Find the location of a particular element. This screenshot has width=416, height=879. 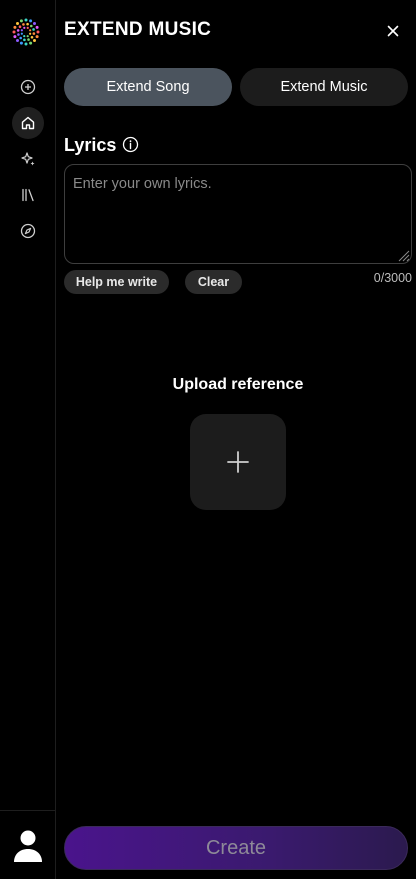

tab-extend-song: Extend Song is located at coordinates (148, 87).